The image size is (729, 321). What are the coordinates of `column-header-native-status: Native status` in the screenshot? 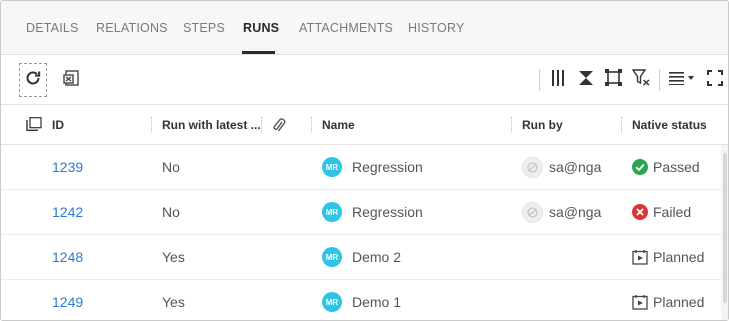 It's located at (669, 125).